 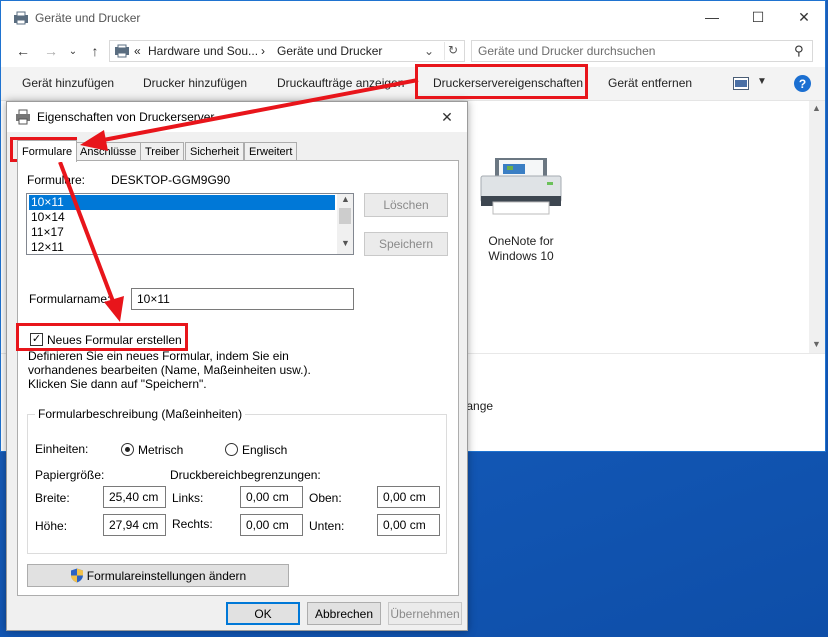 I want to click on annotation-box-new-form, so click(x=102, y=337).